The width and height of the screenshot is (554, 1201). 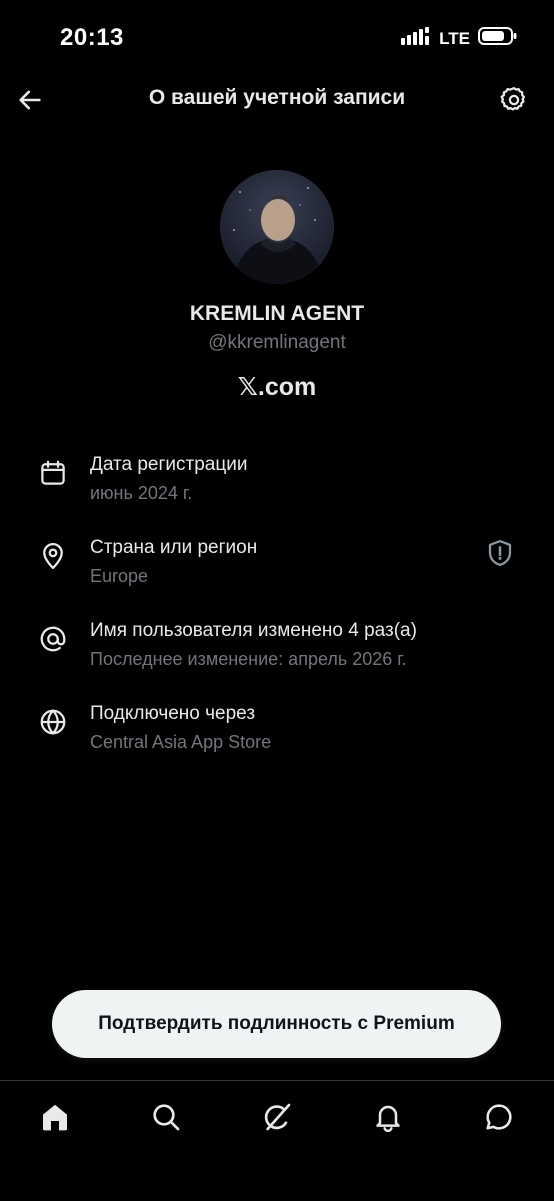 I want to click on signal-icon, so click(x=416, y=38).